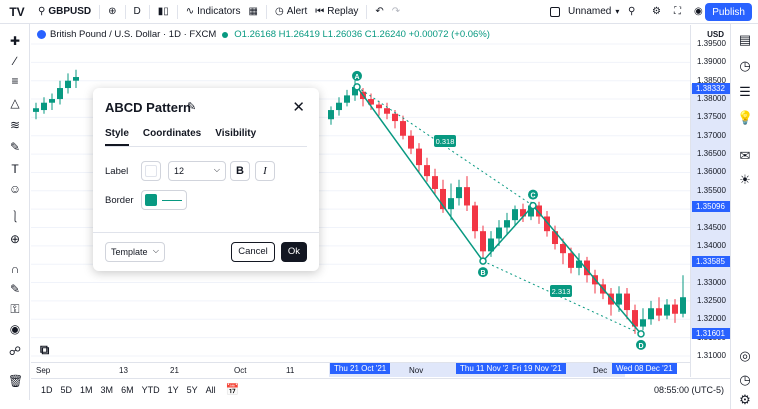 Image resolution: width=758 pixels, height=409 pixels. Describe the element at coordinates (127, 390) in the screenshot. I see `range-button-6m: 6M` at that location.